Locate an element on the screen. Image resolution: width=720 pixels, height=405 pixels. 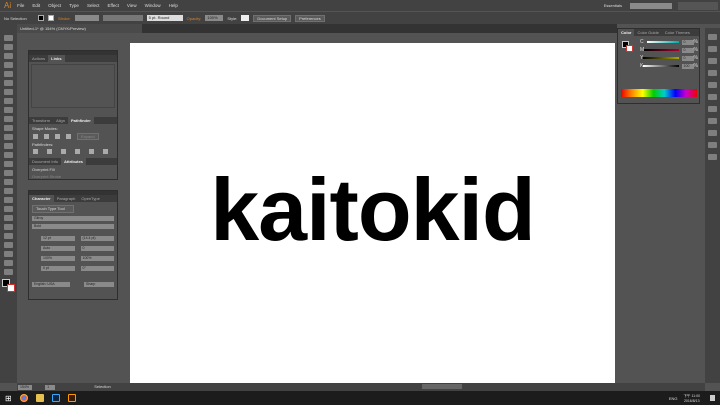
opacity-label: Opacity: is located at coordinates (194, 18).